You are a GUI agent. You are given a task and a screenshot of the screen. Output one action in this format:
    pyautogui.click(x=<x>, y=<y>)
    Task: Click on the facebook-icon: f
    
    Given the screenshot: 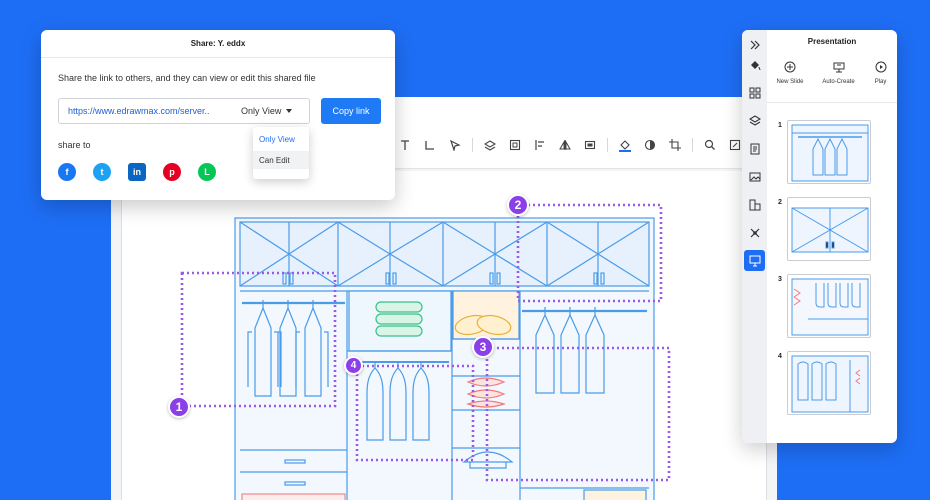 What is the action you would take?
    pyautogui.click(x=67, y=172)
    